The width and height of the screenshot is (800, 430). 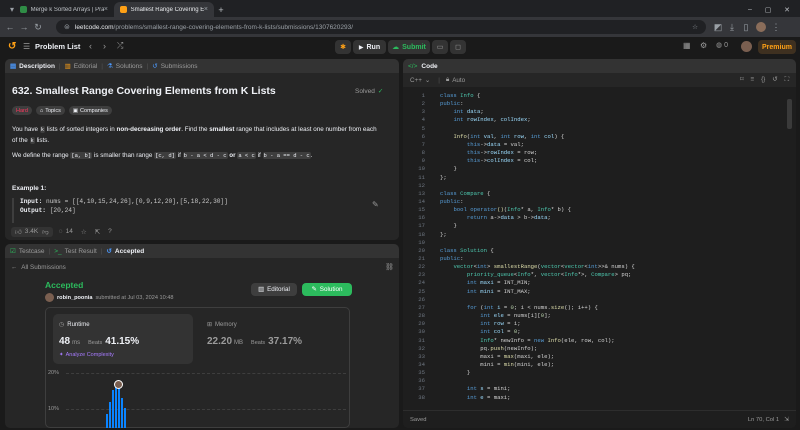 What do you see at coordinates (599, 259) in the screenshot?
I see `code-line: 21 public:` at bounding box center [599, 259].